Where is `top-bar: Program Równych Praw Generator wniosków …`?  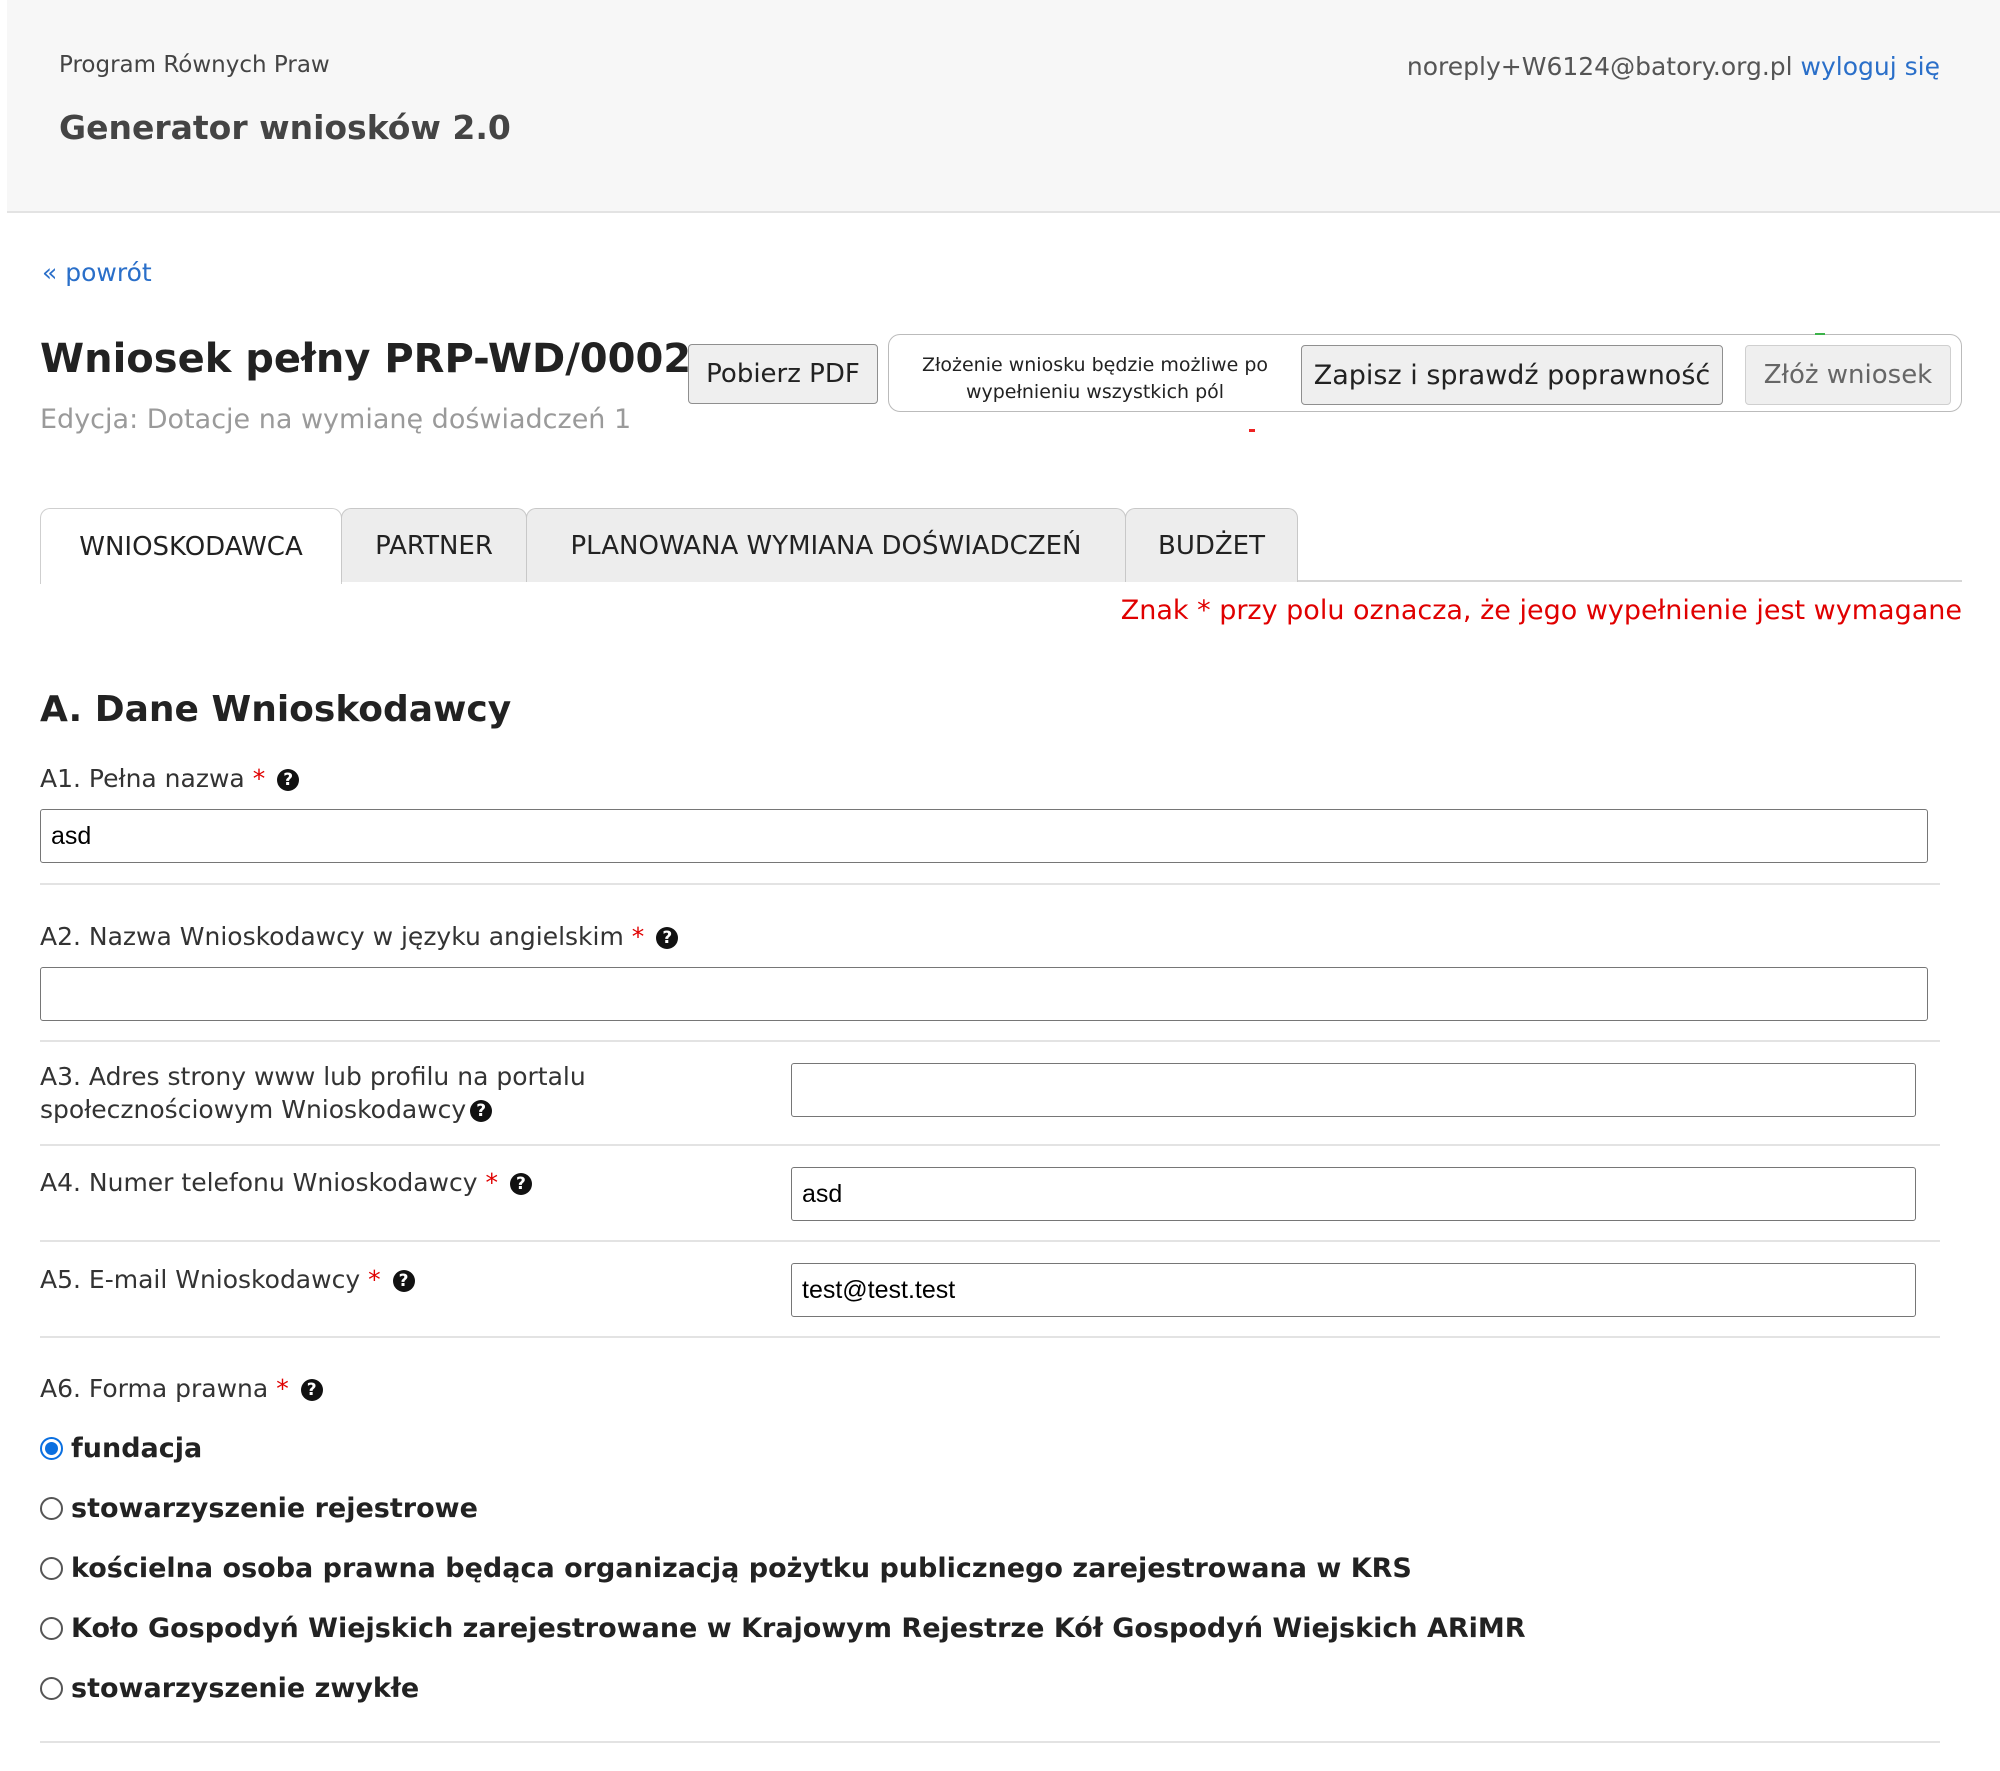 top-bar: Program Równych Praw Generator wniosków … is located at coordinates (1003, 106).